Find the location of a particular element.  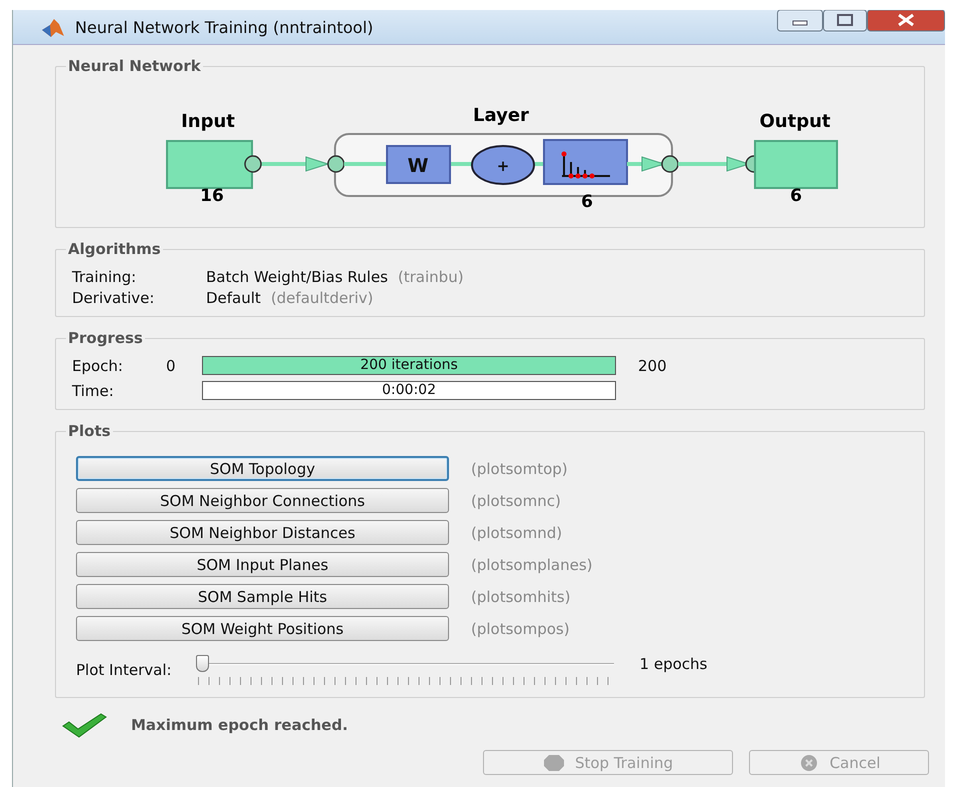

algorithm-value: Batch Weight/Bias Rules is located at coordinates (297, 277).